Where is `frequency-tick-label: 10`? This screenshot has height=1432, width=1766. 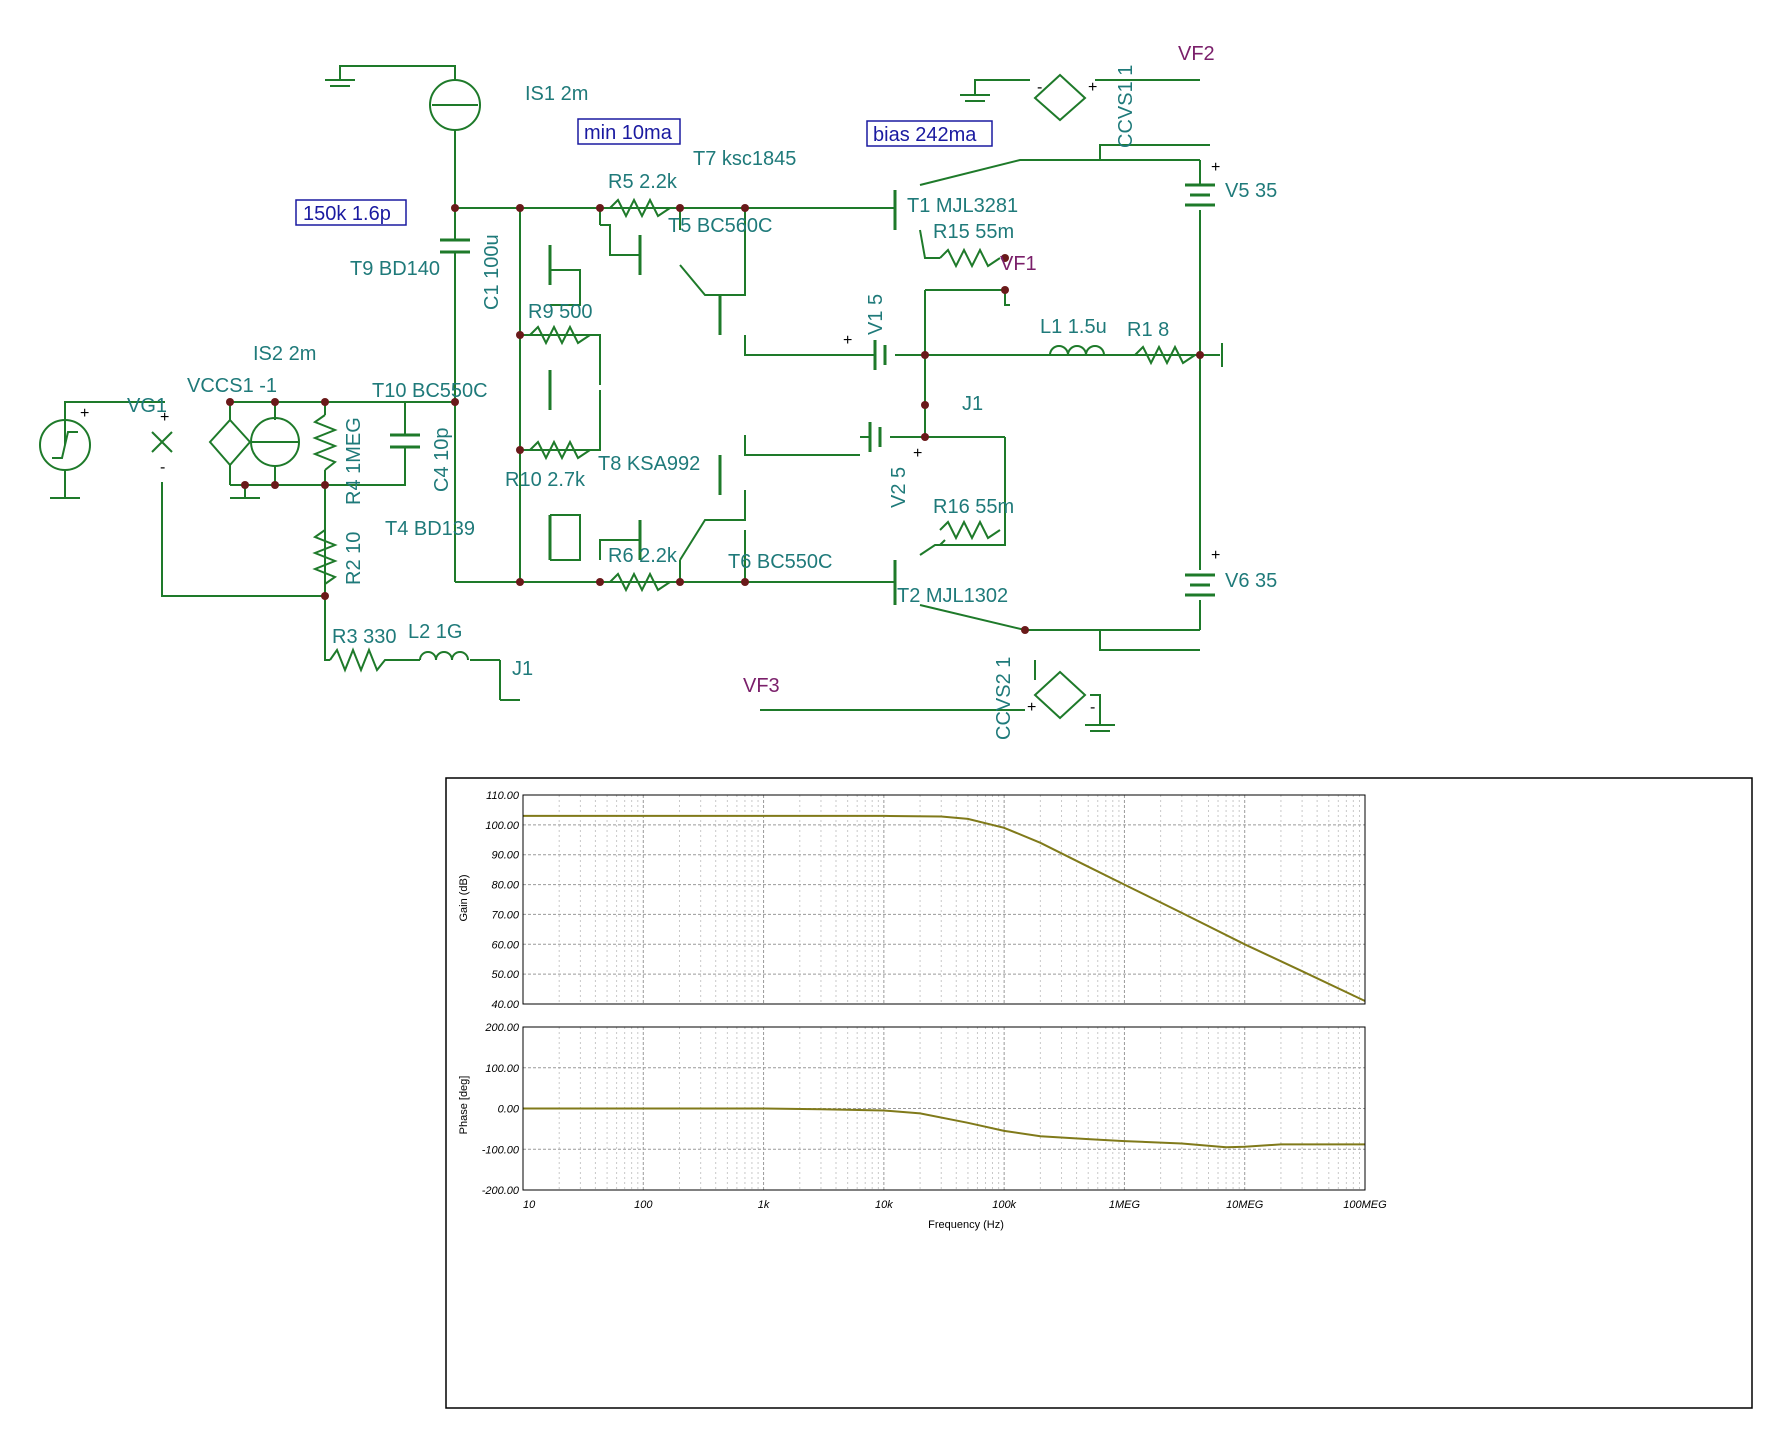
frequency-tick-label: 10 is located at coordinates (529, 1205).